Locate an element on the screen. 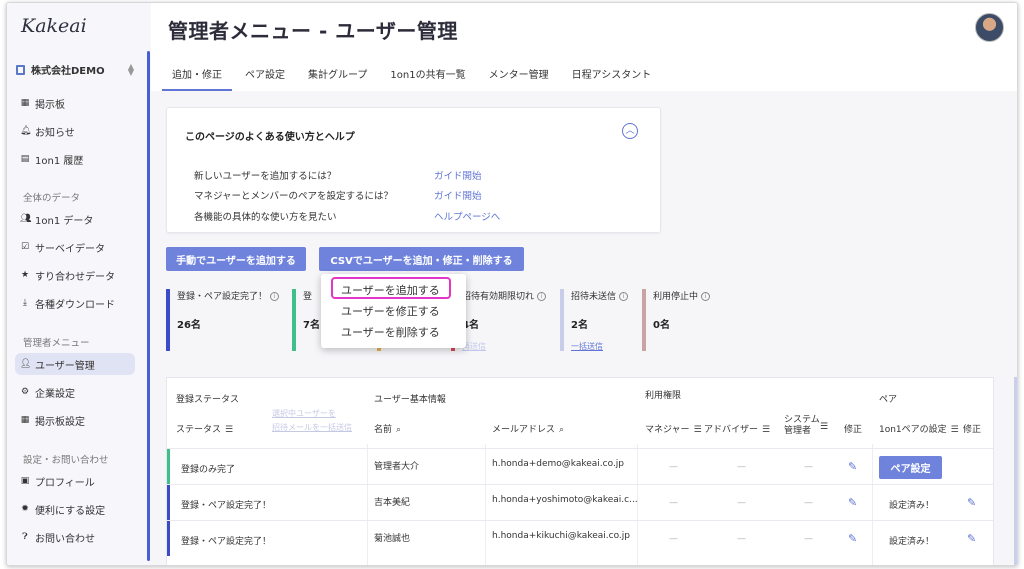  avatar is located at coordinates (989, 27).